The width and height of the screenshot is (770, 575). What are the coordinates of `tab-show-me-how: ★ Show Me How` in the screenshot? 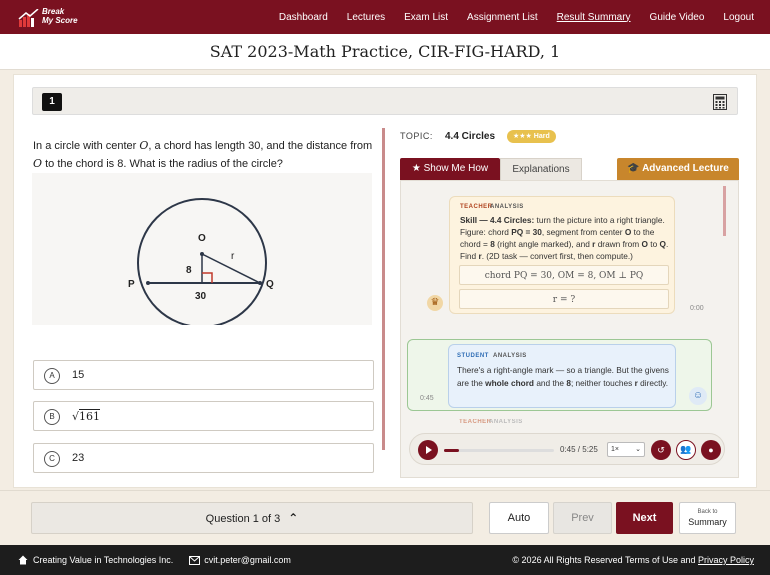 It's located at (450, 169).